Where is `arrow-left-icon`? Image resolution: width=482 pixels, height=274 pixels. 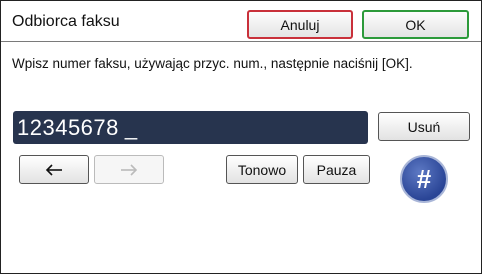 arrow-left-icon is located at coordinates (54, 169).